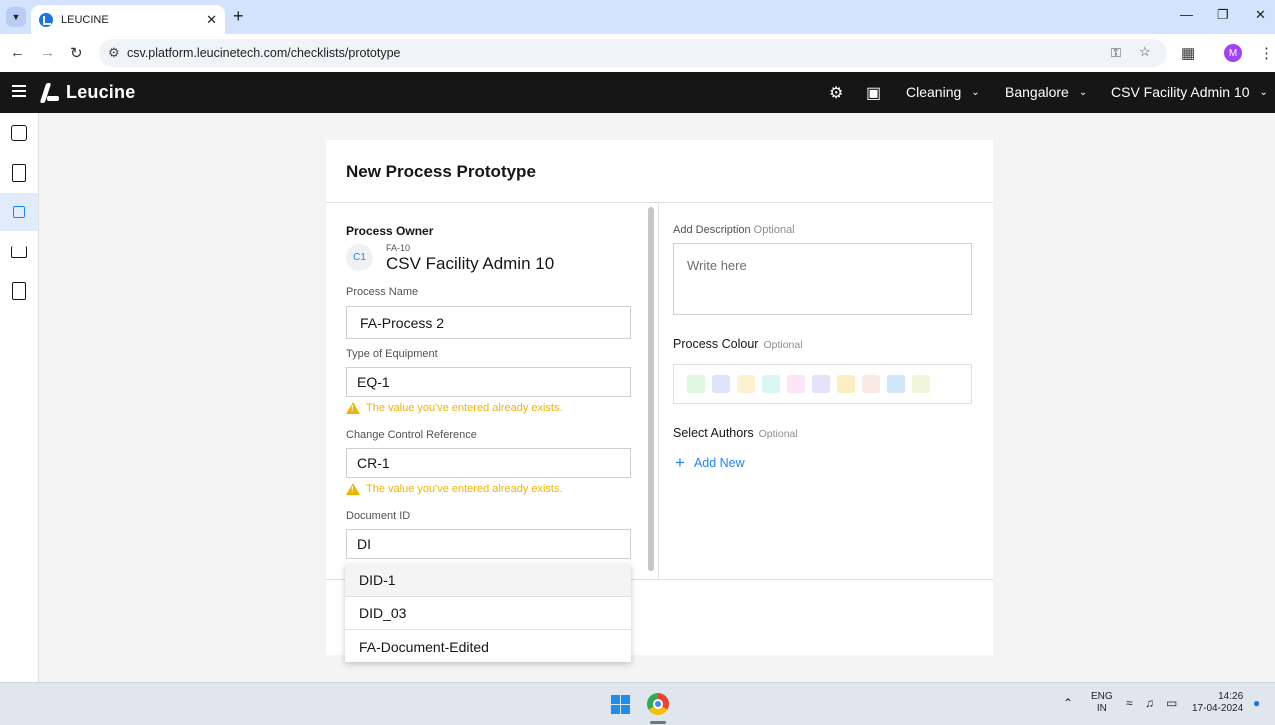 This screenshot has height=725, width=1275. I want to click on chrome-icon, so click(658, 704).